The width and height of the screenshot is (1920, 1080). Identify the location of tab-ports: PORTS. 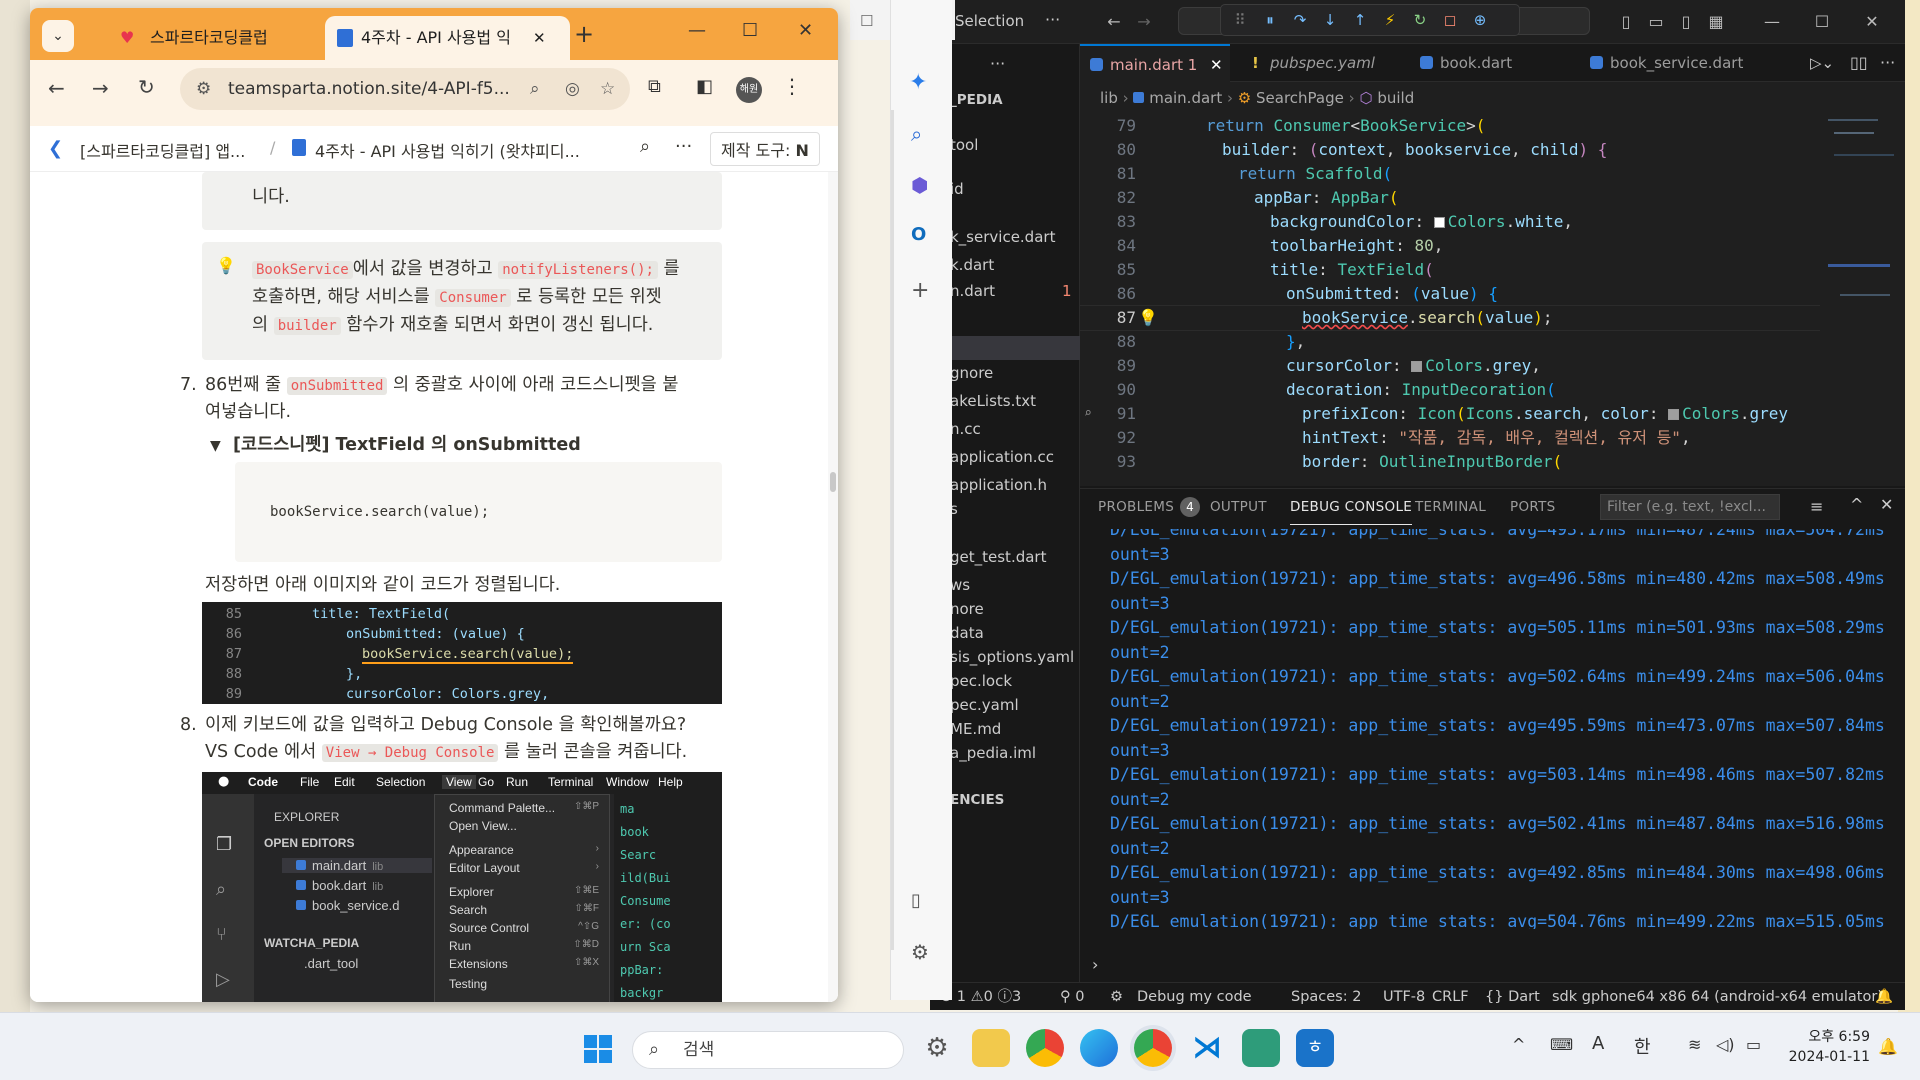
(1532, 507).